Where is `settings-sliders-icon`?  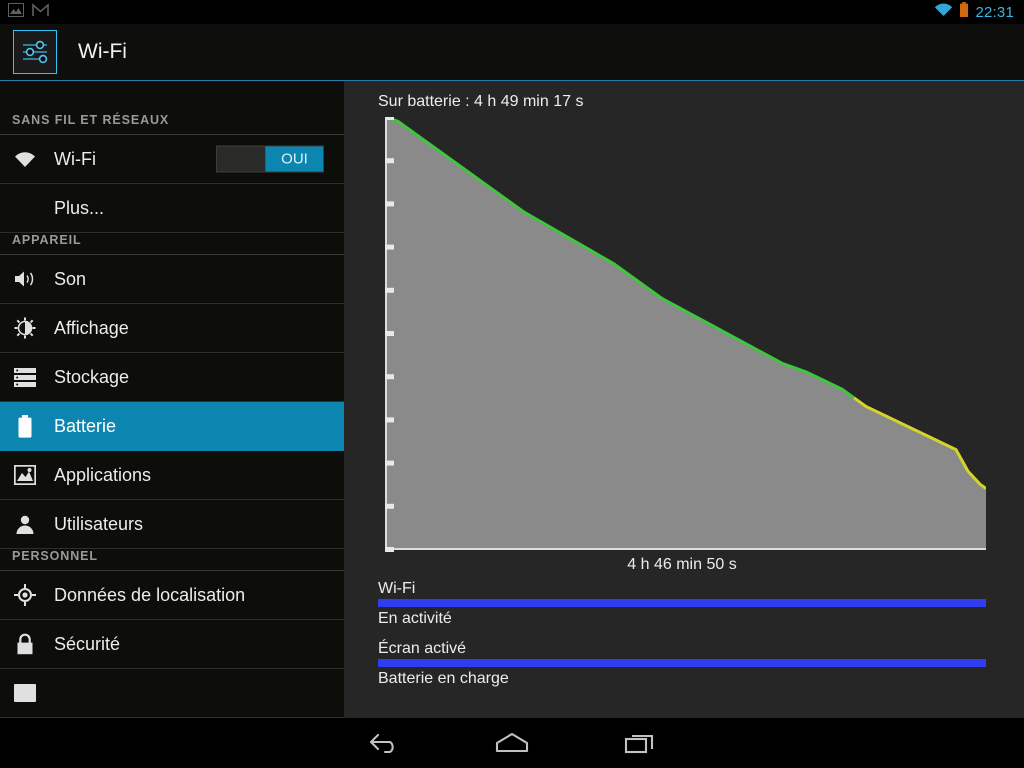 settings-sliders-icon is located at coordinates (35, 52).